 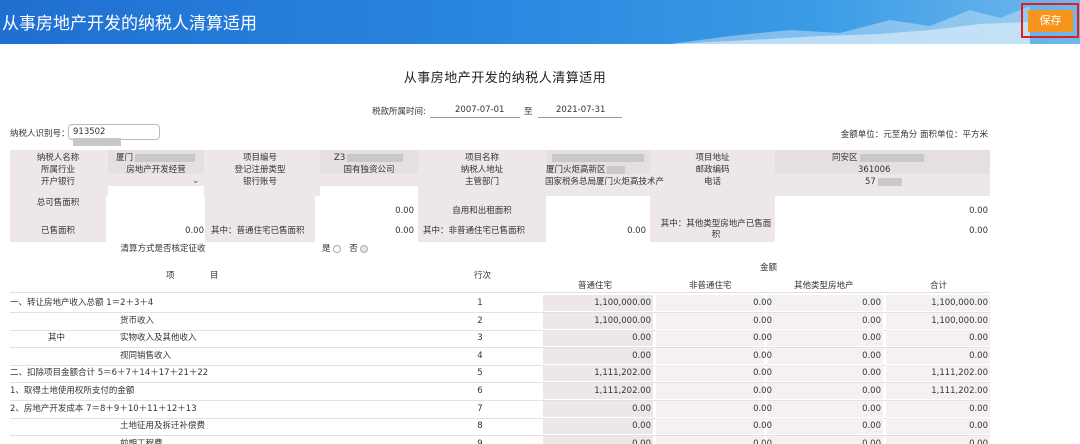 I want to click on tax-id-field: 913502, so click(x=114, y=135).